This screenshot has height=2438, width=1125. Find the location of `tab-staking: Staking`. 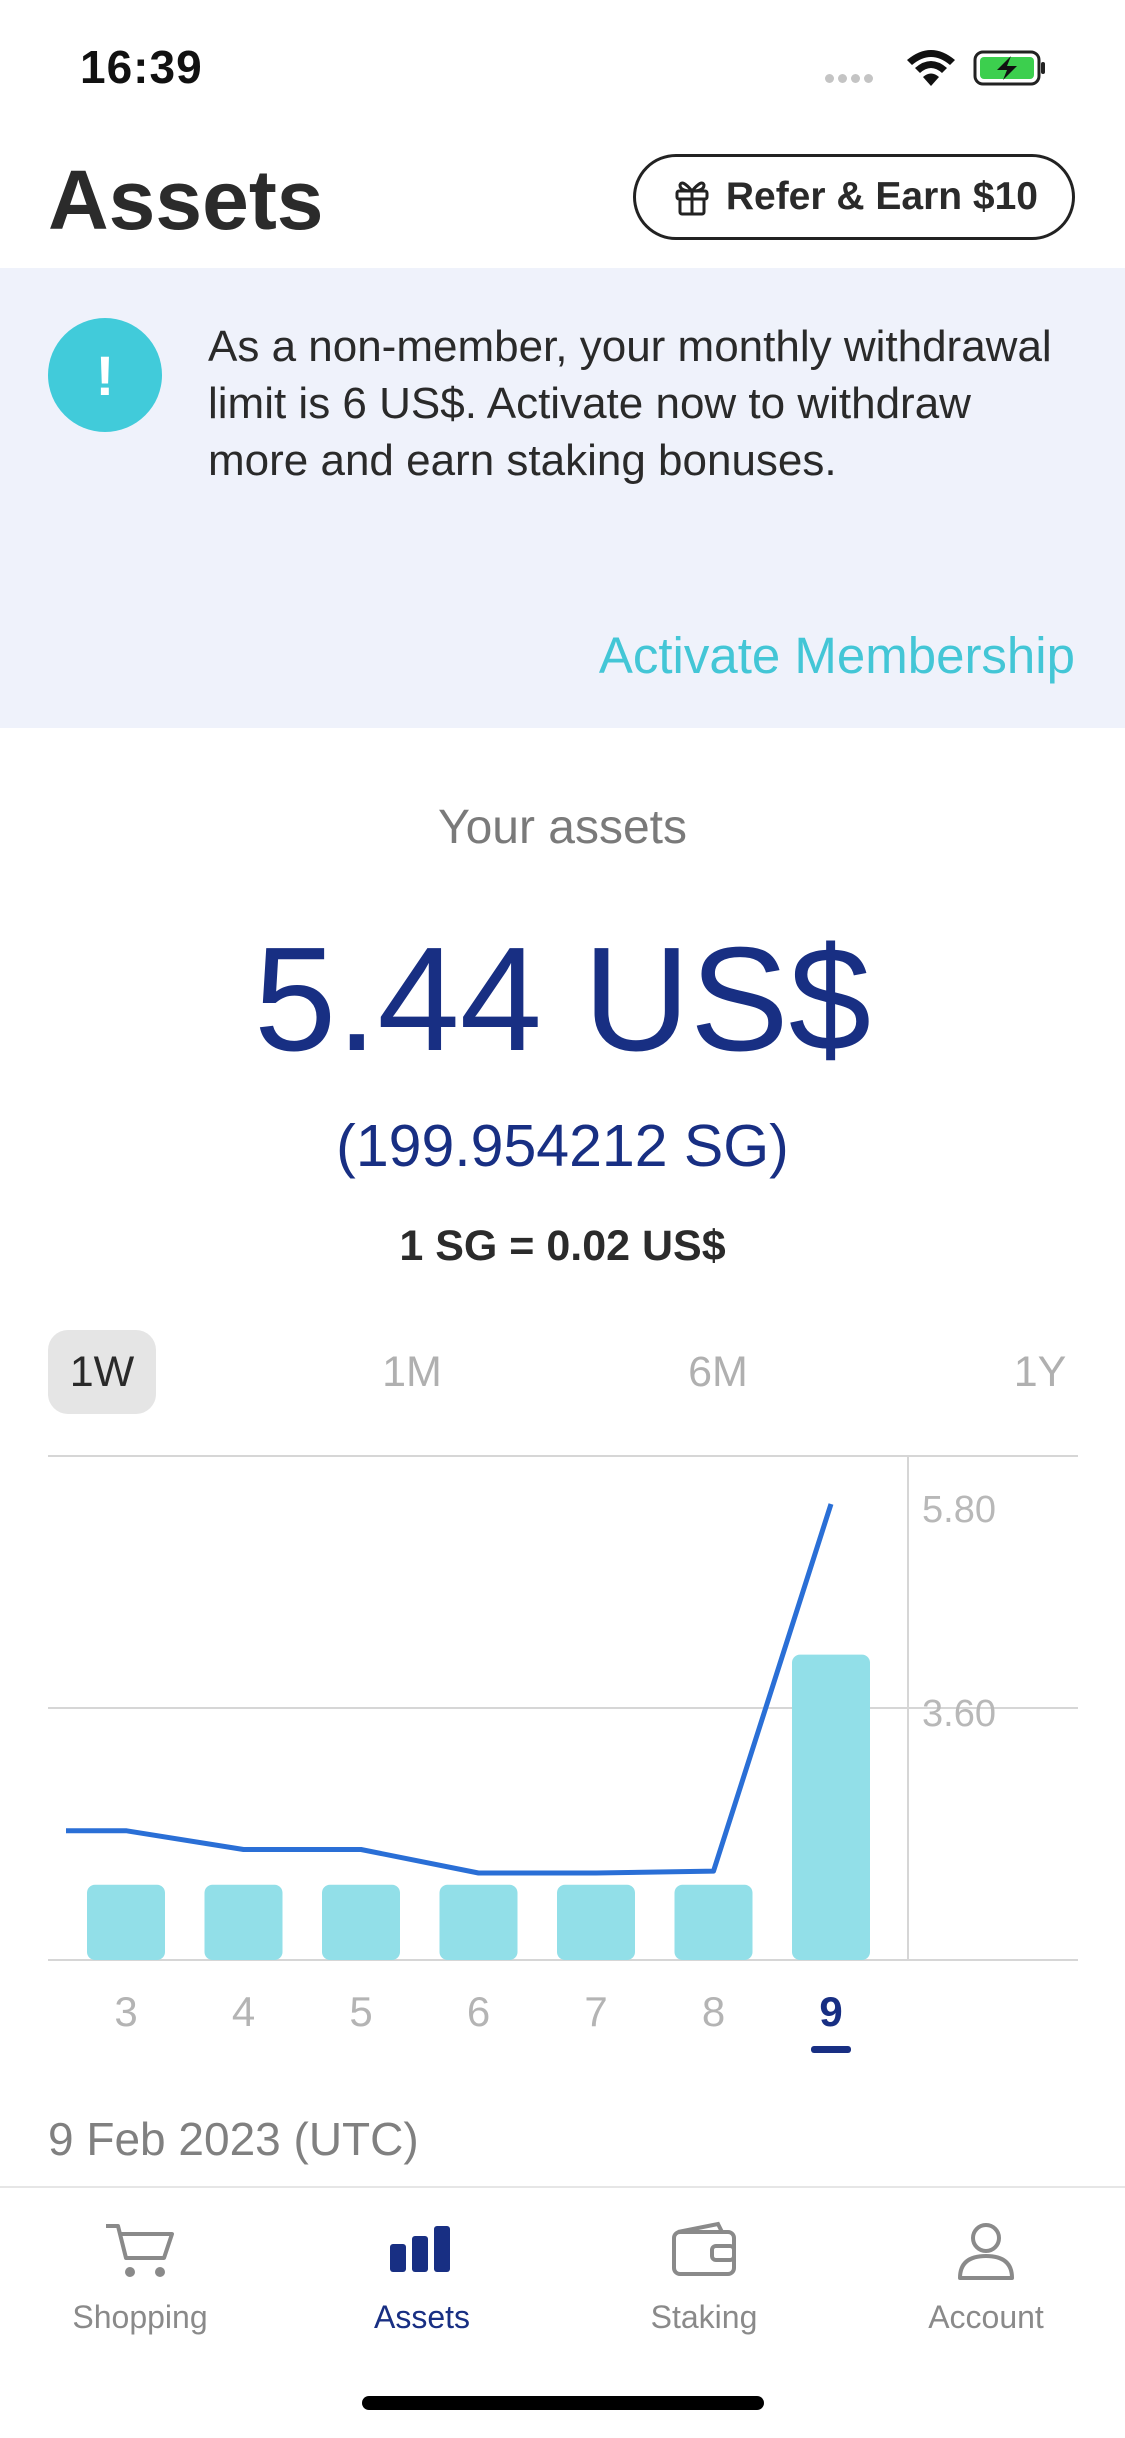

tab-staking: Staking is located at coordinates (704, 2277).